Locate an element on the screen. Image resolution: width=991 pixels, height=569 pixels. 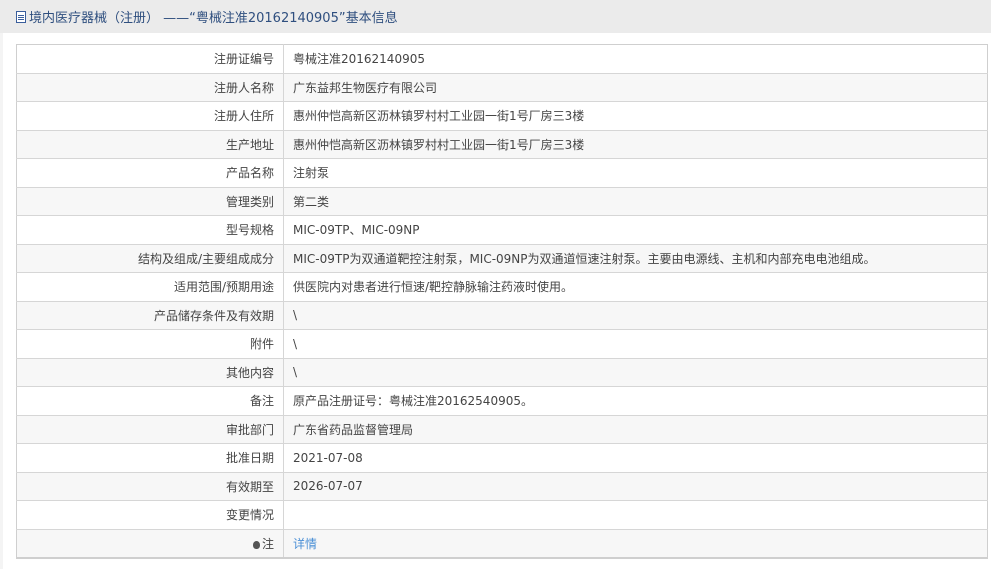
table-row: 其他内容 \ is located at coordinates (502, 372).